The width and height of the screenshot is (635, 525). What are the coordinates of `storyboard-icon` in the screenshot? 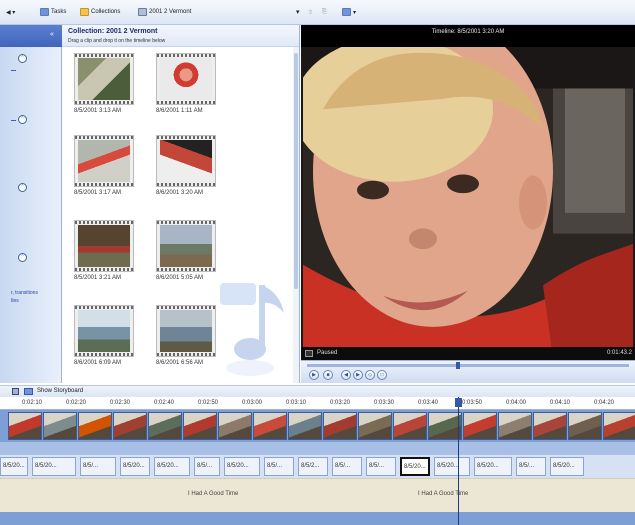 It's located at (28, 391).